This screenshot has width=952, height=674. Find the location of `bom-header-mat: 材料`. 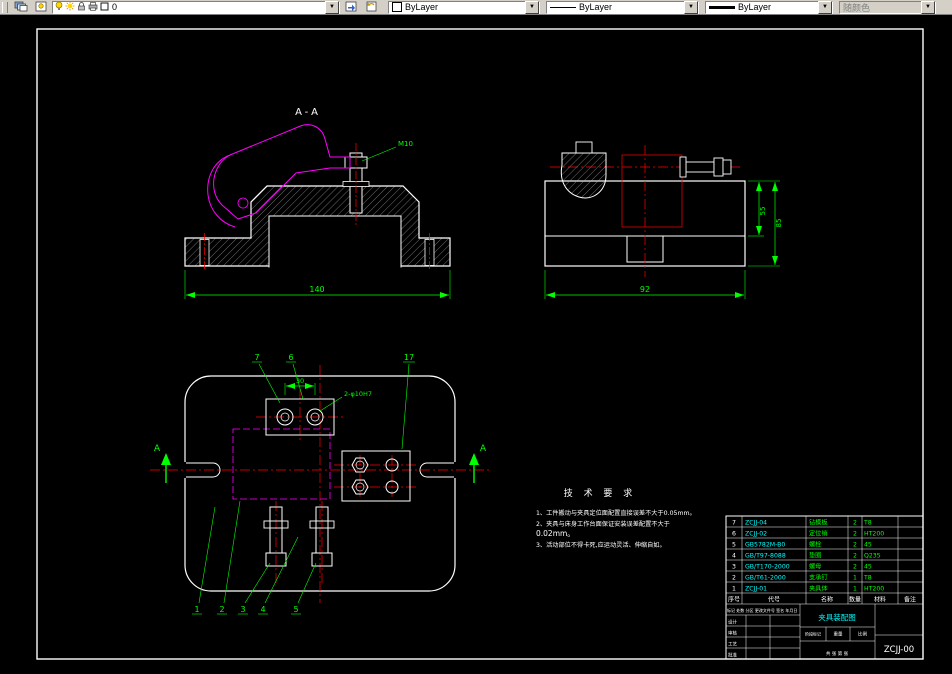

bom-header-mat: 材料 is located at coordinates (880, 600).